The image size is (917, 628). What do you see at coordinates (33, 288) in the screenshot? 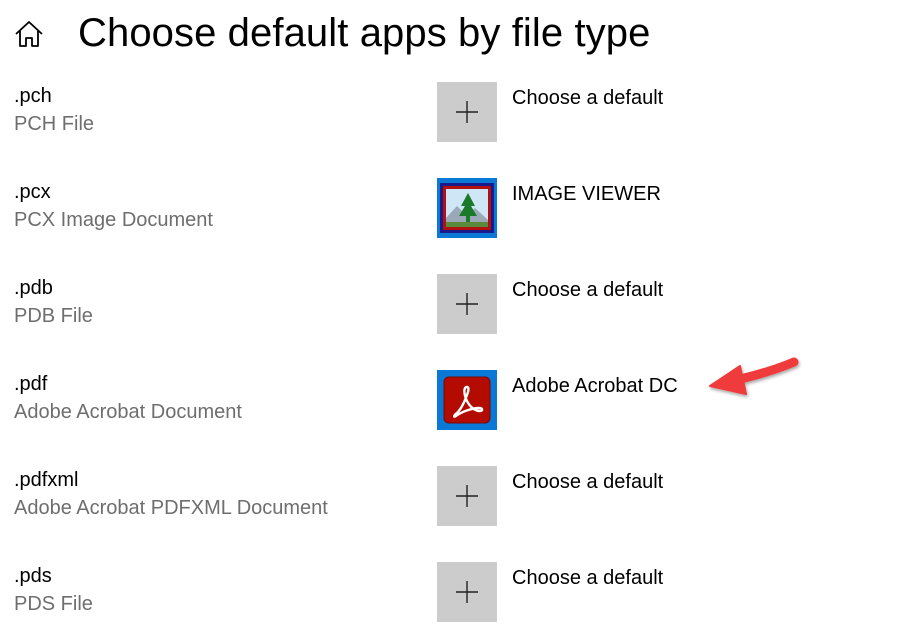
I see `file-extension: .pdb` at bounding box center [33, 288].